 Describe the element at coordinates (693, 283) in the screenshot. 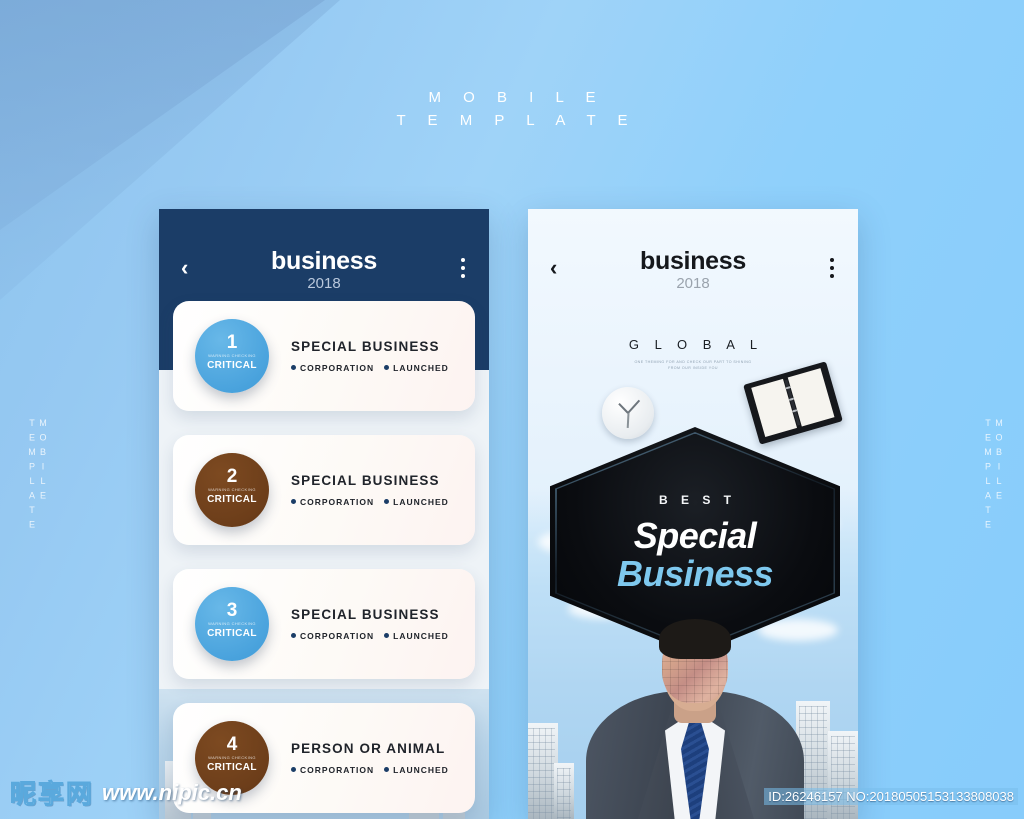

I see `right-header-subtitle: 2018` at that location.